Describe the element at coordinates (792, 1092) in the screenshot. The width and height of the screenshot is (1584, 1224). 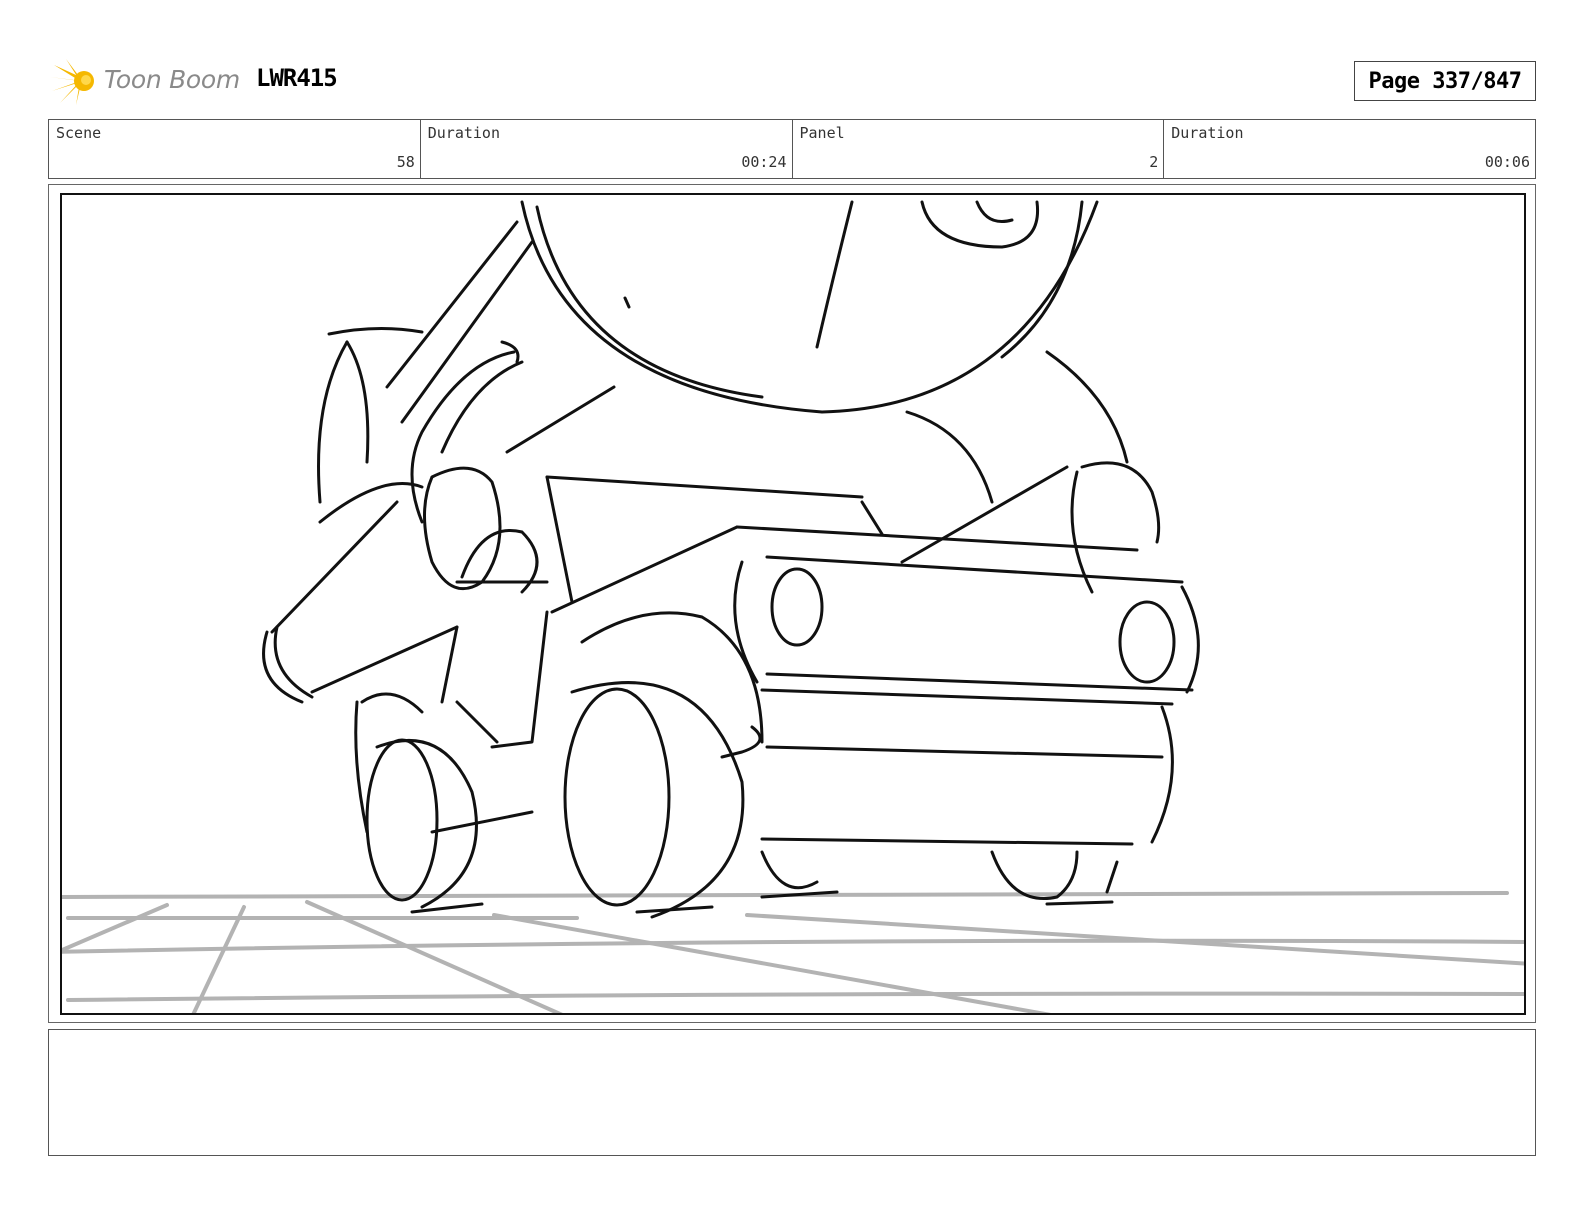
I see `caption-box` at that location.